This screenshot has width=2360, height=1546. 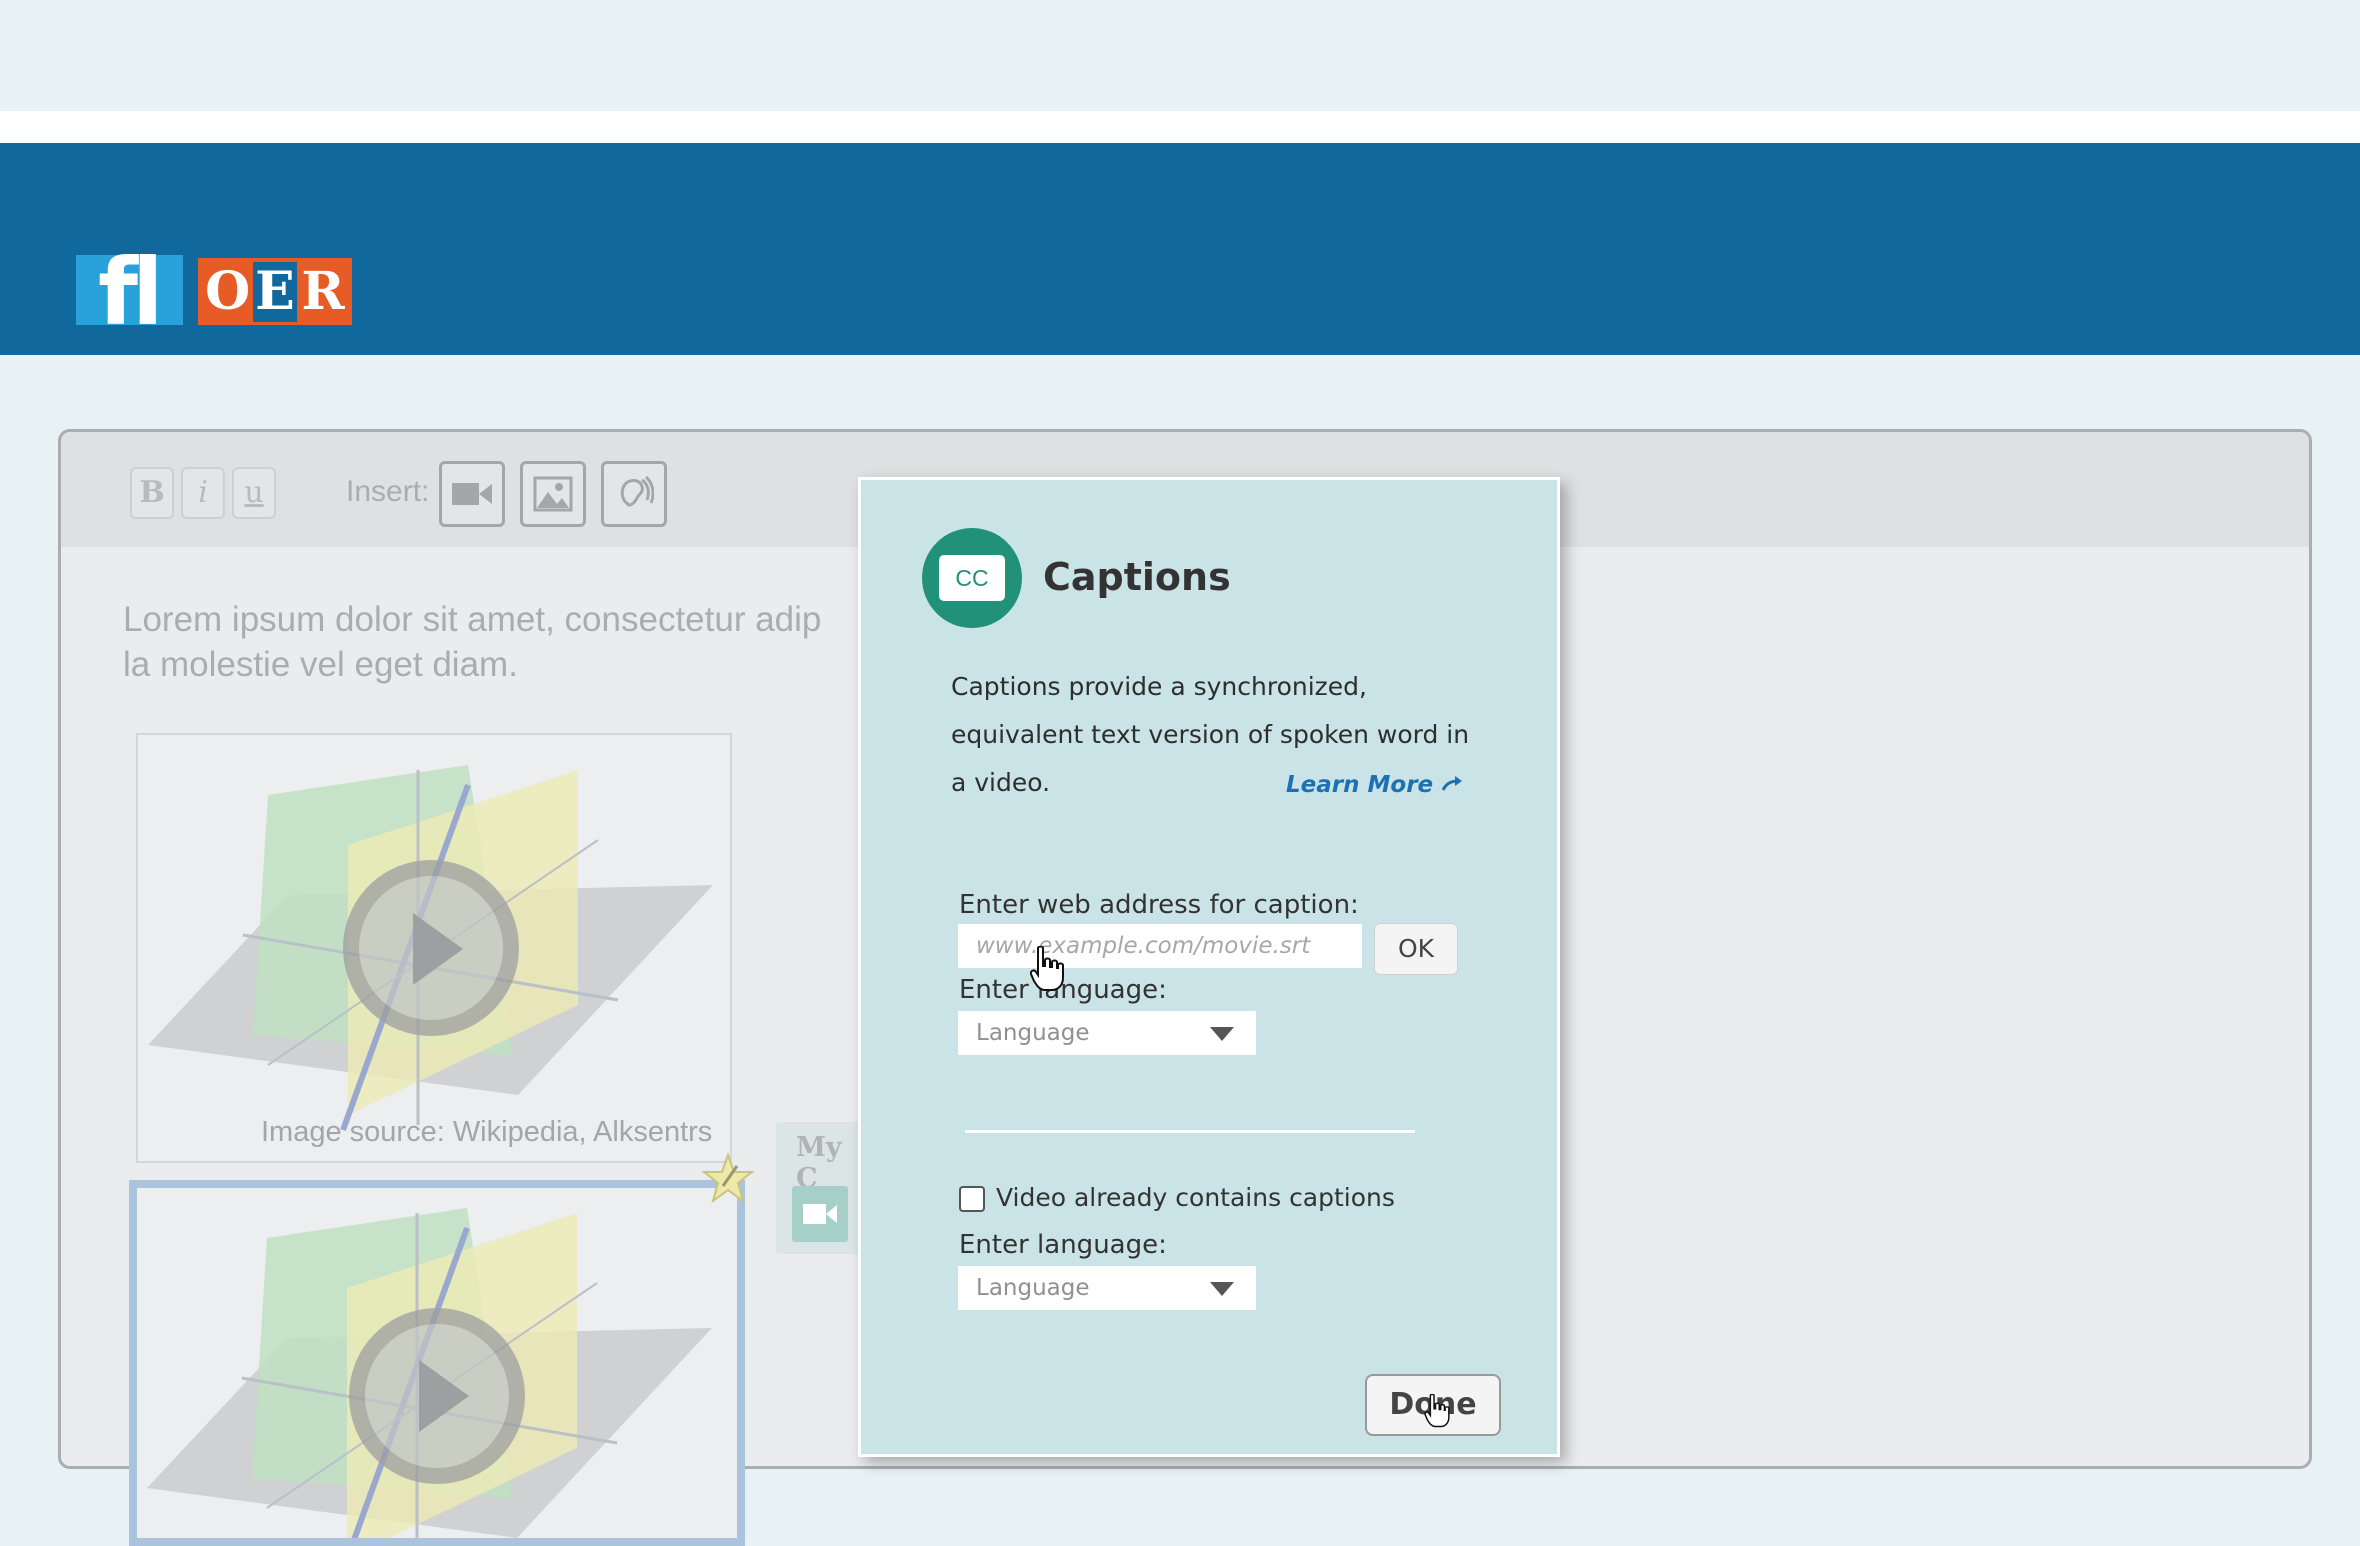 What do you see at coordinates (728, 1179) in the screenshot?
I see `star-edit-icon` at bounding box center [728, 1179].